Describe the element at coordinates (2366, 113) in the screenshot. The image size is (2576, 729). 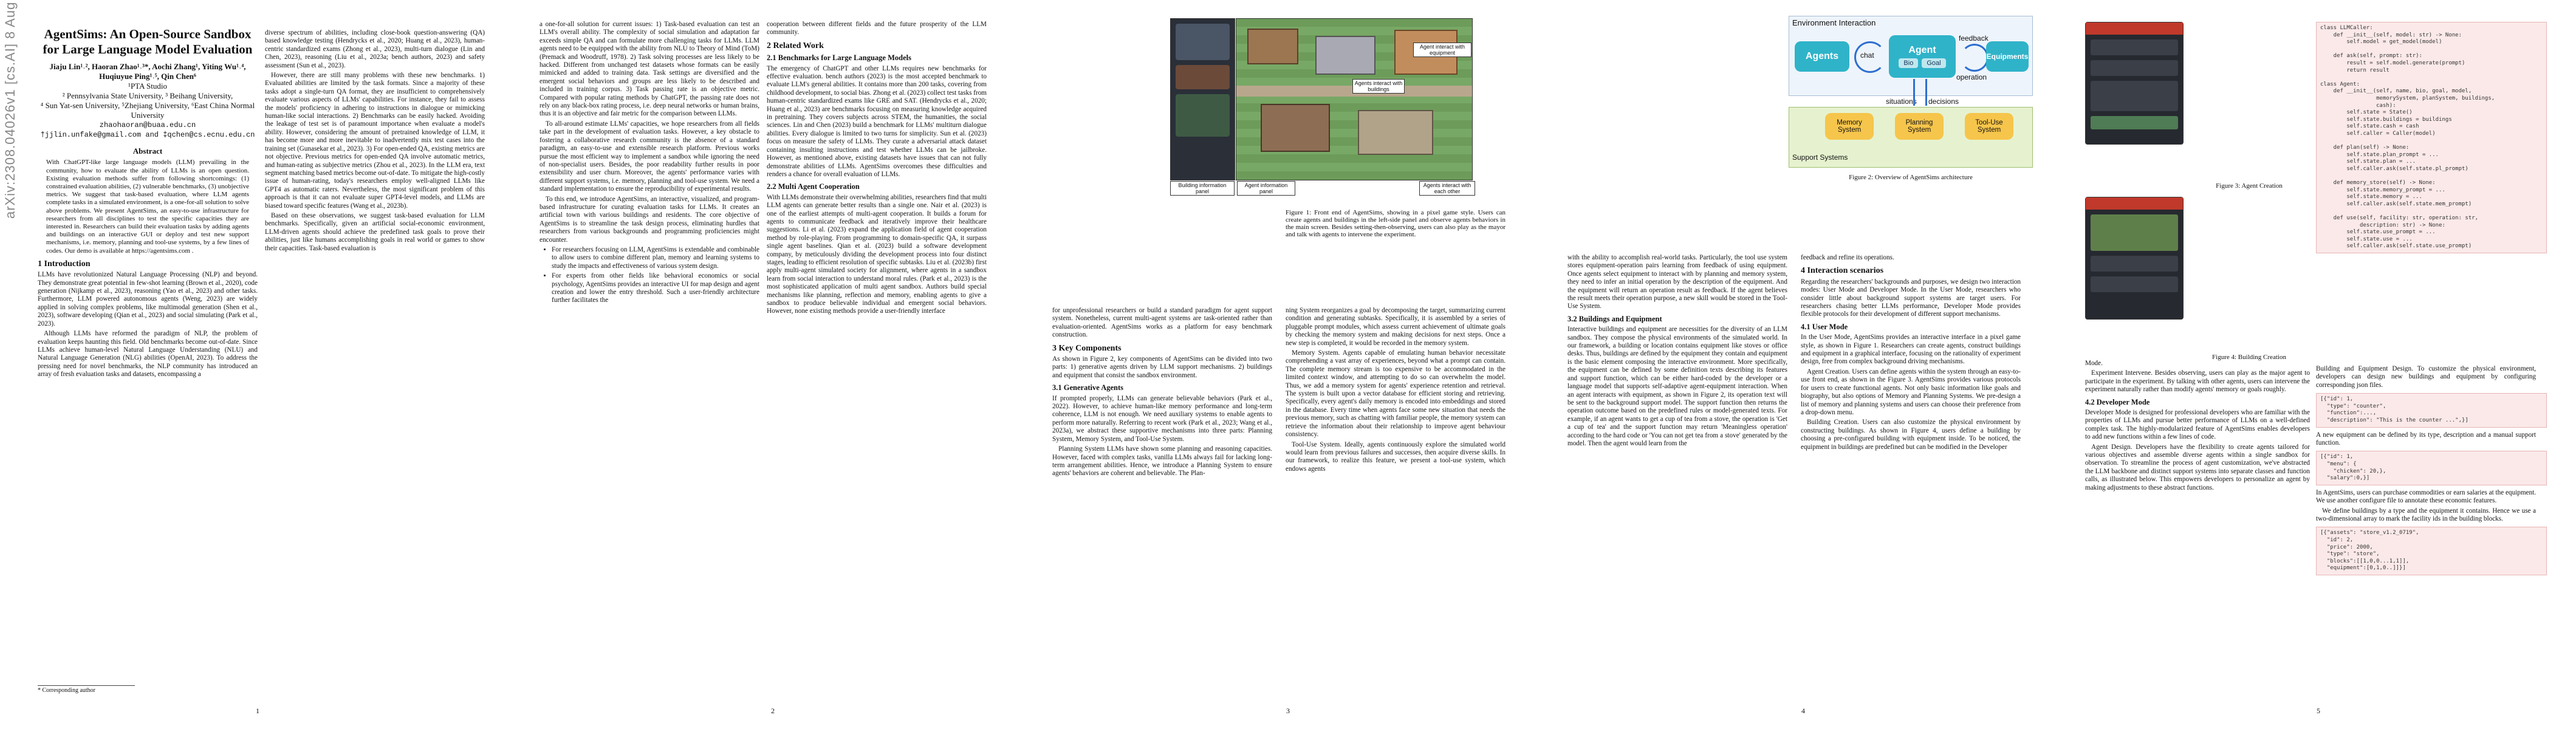
I see `code-line: self.state = State()` at that location.